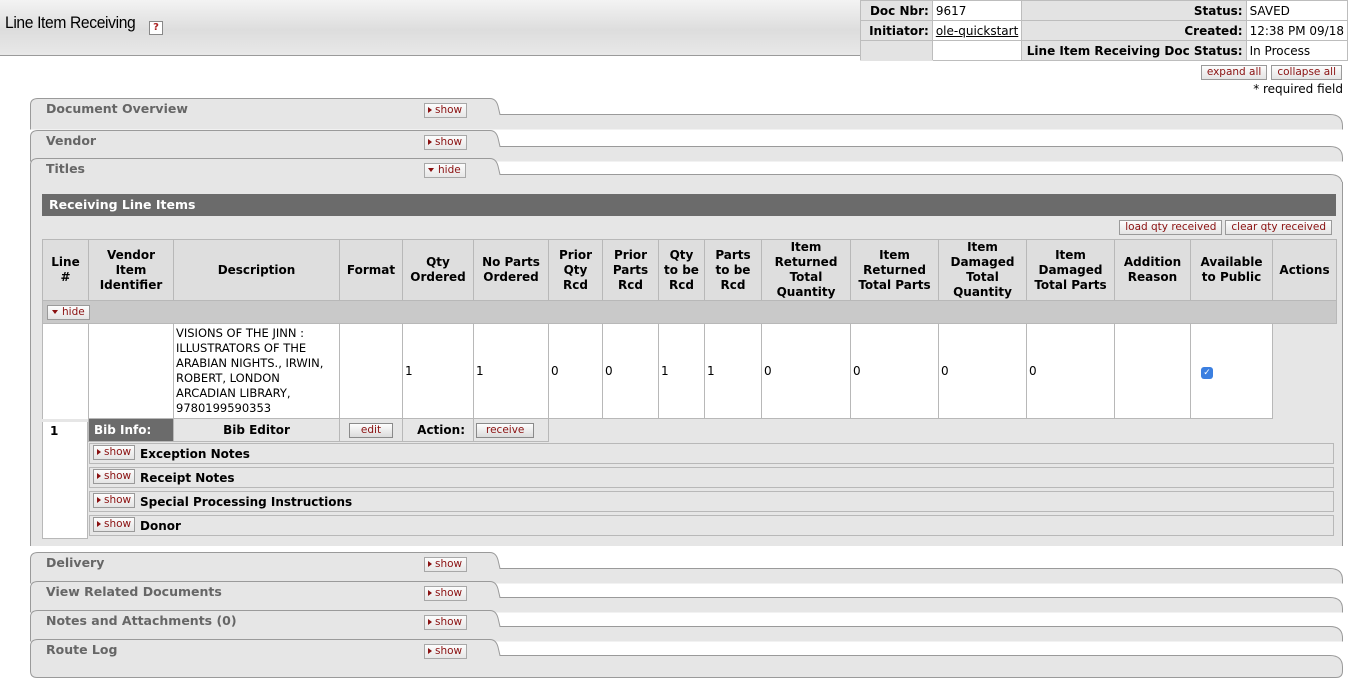 Image resolution: width=1348 pixels, height=680 pixels. What do you see at coordinates (65, 371) in the screenshot?
I see `line-cell-top` at bounding box center [65, 371].